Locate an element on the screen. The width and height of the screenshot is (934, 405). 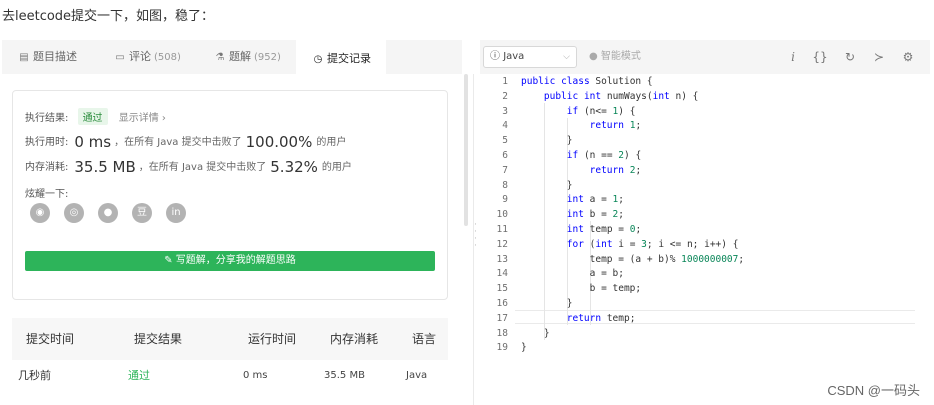
language-select: ⓘ Java ⌵ is located at coordinates (530, 57).